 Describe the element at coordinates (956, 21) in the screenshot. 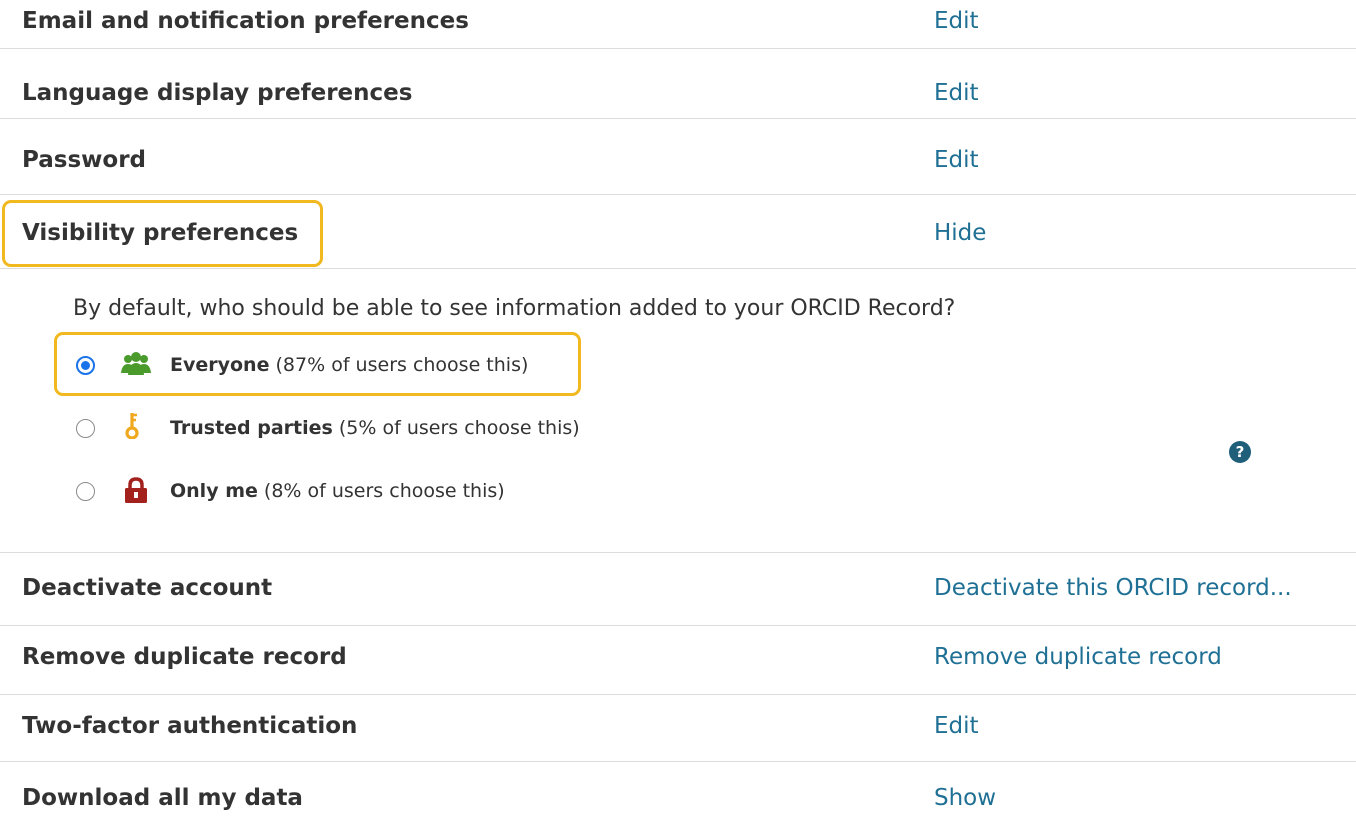

I see `edit-email-link: Edit` at that location.